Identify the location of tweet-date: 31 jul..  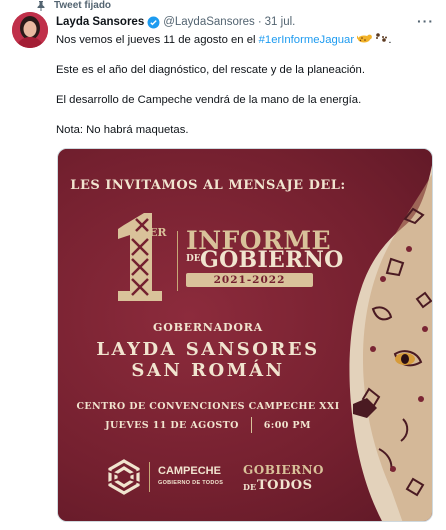
(280, 22).